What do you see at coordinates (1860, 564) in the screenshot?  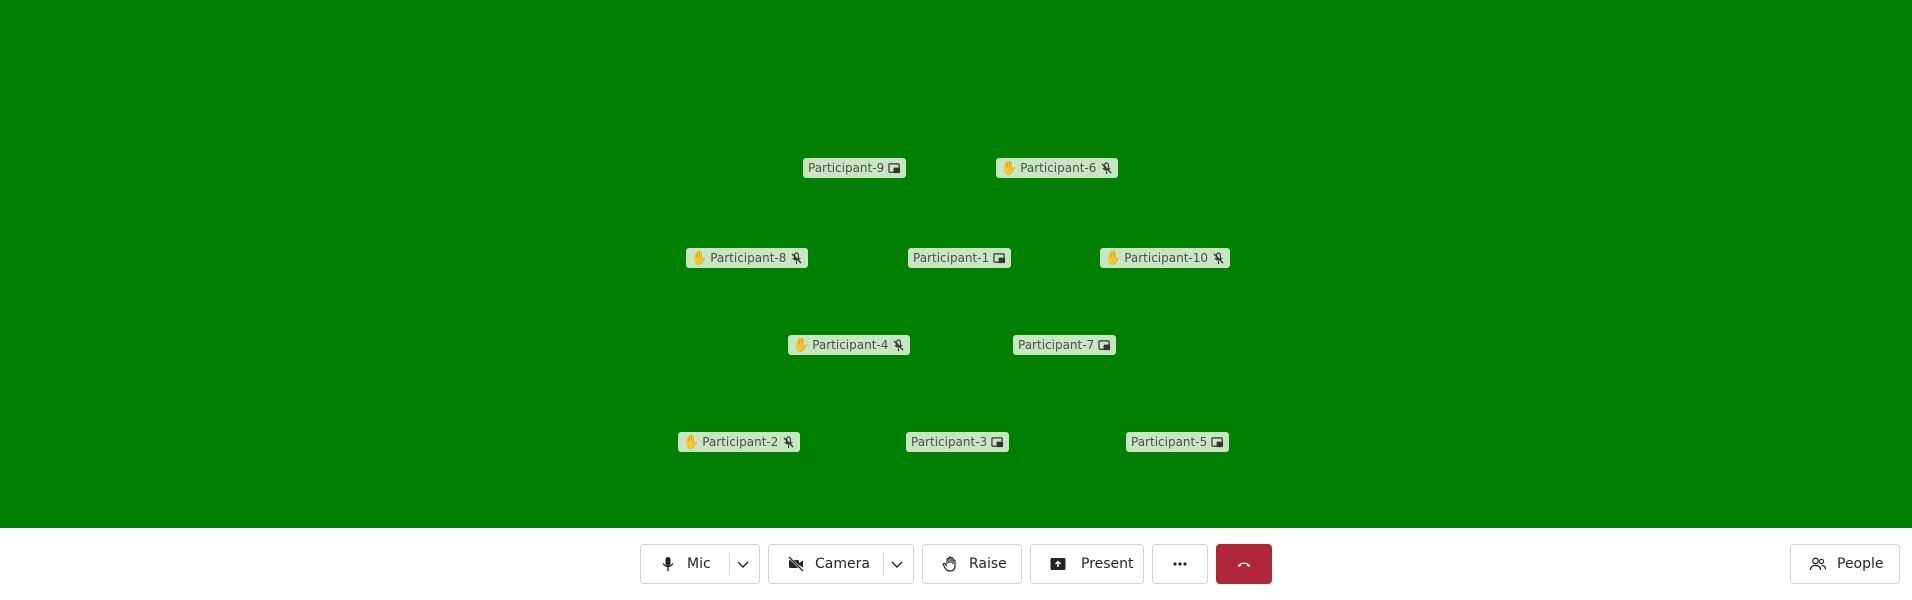 I see `people-label: People` at bounding box center [1860, 564].